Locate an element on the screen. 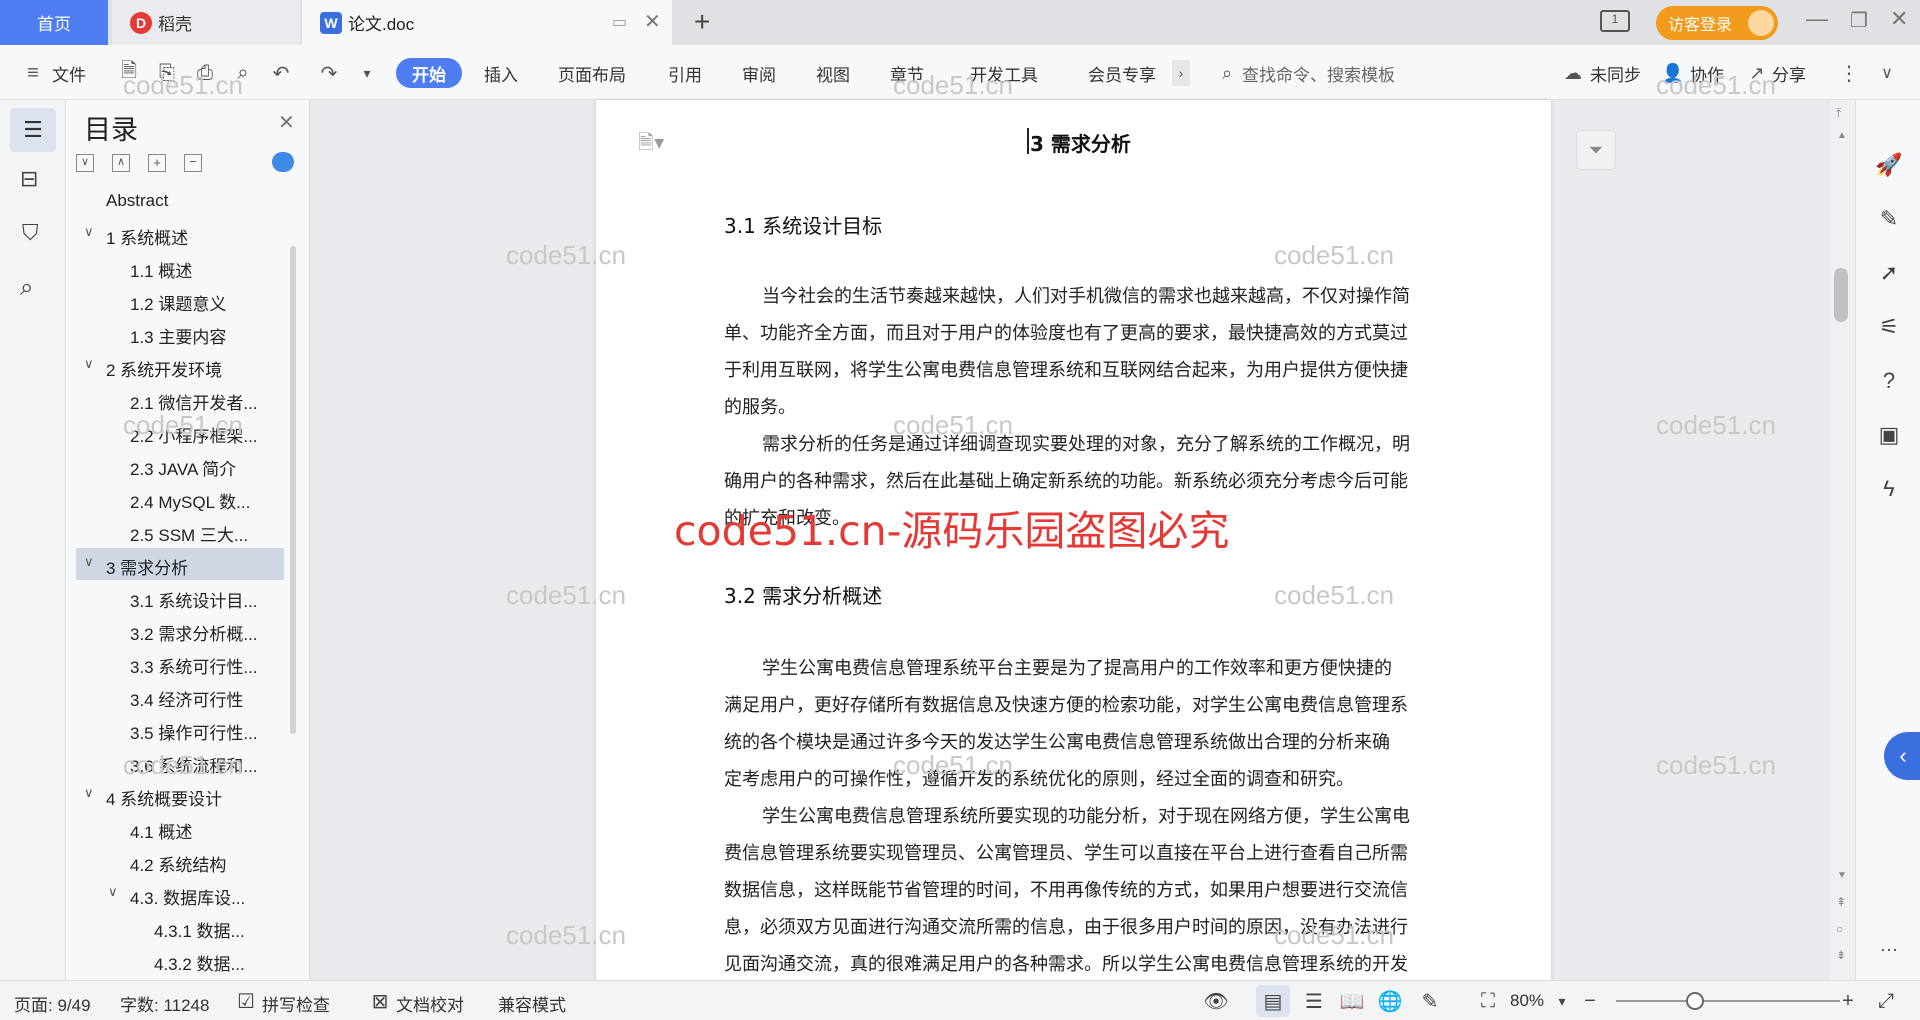  help-icon: ? is located at coordinates (1889, 381).